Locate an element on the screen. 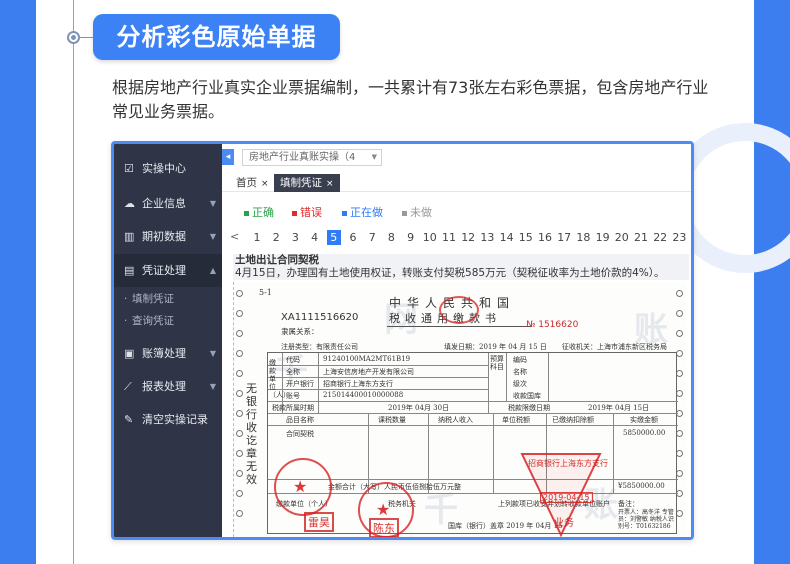  budget-label: 编码 is located at coordinates (520, 360).